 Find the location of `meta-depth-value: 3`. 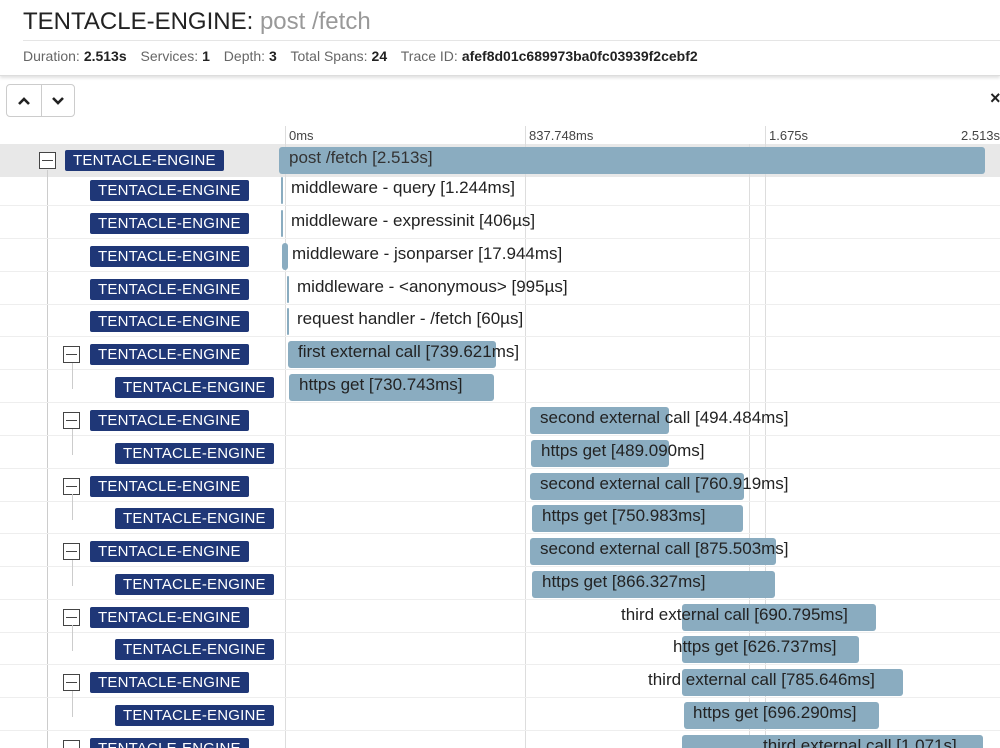

meta-depth-value: 3 is located at coordinates (273, 56).